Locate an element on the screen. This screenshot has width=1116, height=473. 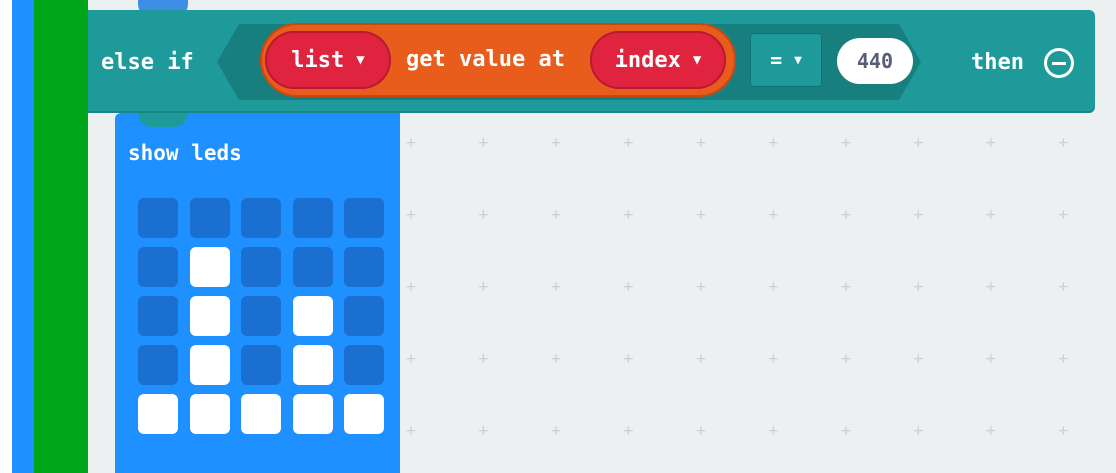
list-dropdown: list ▼ is located at coordinates (328, 60).